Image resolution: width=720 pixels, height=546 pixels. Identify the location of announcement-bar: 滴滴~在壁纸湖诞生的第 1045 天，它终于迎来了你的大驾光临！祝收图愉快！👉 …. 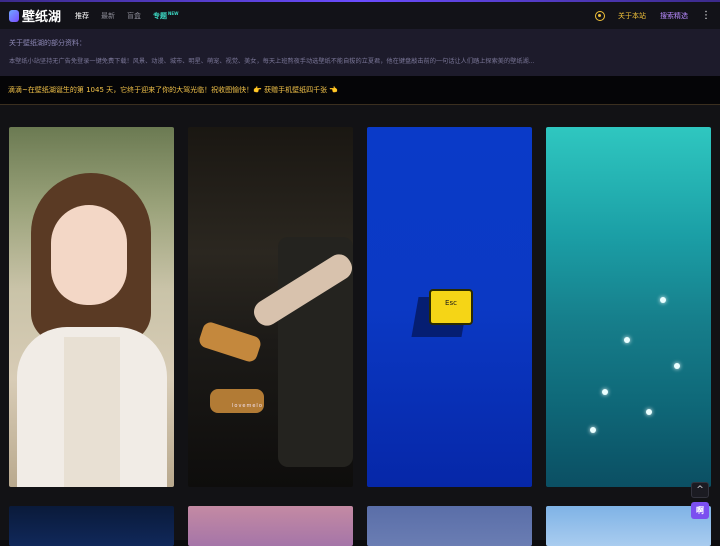
(360, 90).